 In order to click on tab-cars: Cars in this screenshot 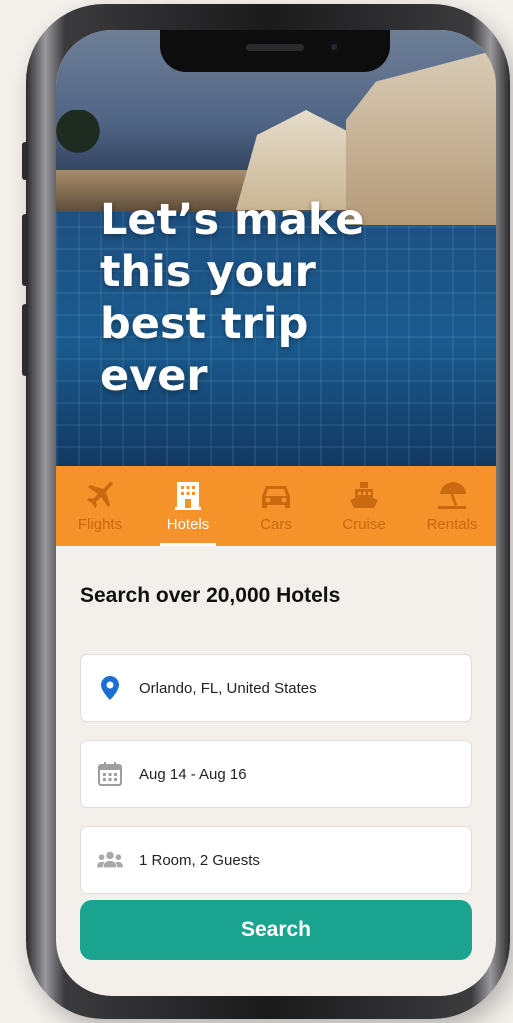, I will do `click(276, 506)`.